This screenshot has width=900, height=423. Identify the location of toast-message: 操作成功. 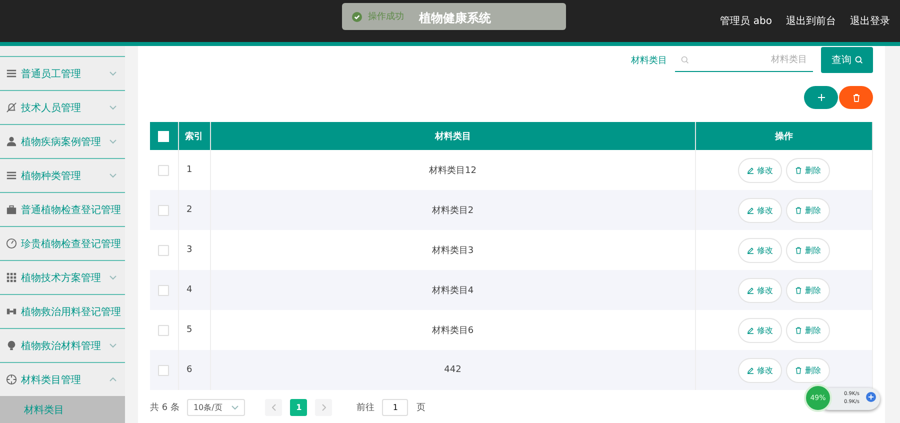
(386, 16).